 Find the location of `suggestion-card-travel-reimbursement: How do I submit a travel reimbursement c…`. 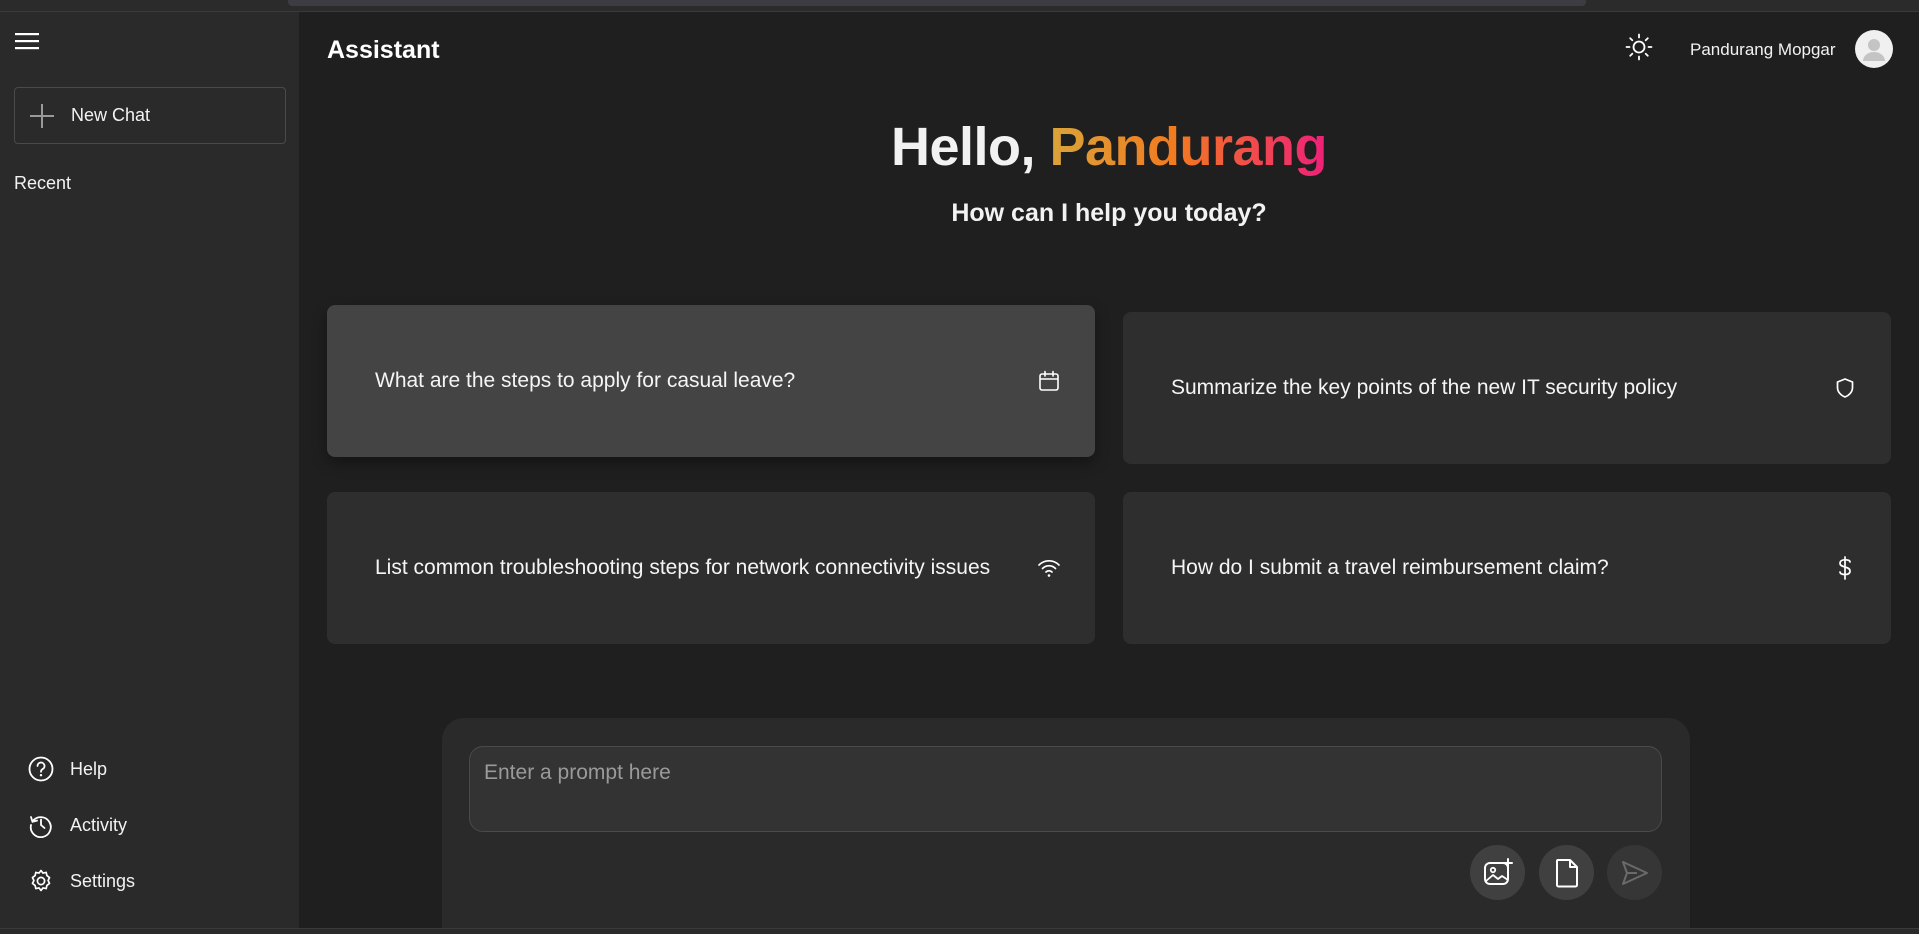

suggestion-card-travel-reimbursement: How do I submit a travel reimbursement c… is located at coordinates (1507, 568).